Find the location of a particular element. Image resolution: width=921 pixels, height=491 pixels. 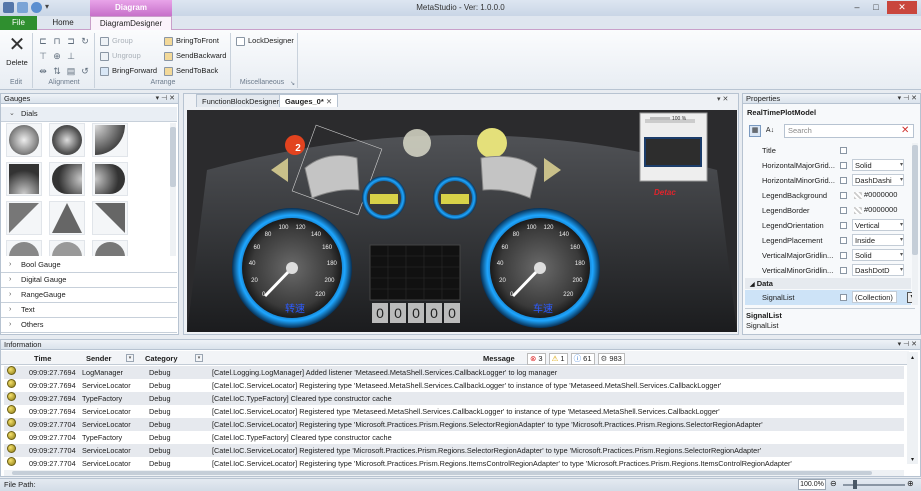

property-row: HorizontalMinorGrid... DashDashi ▾ is located at coordinates (828, 180).